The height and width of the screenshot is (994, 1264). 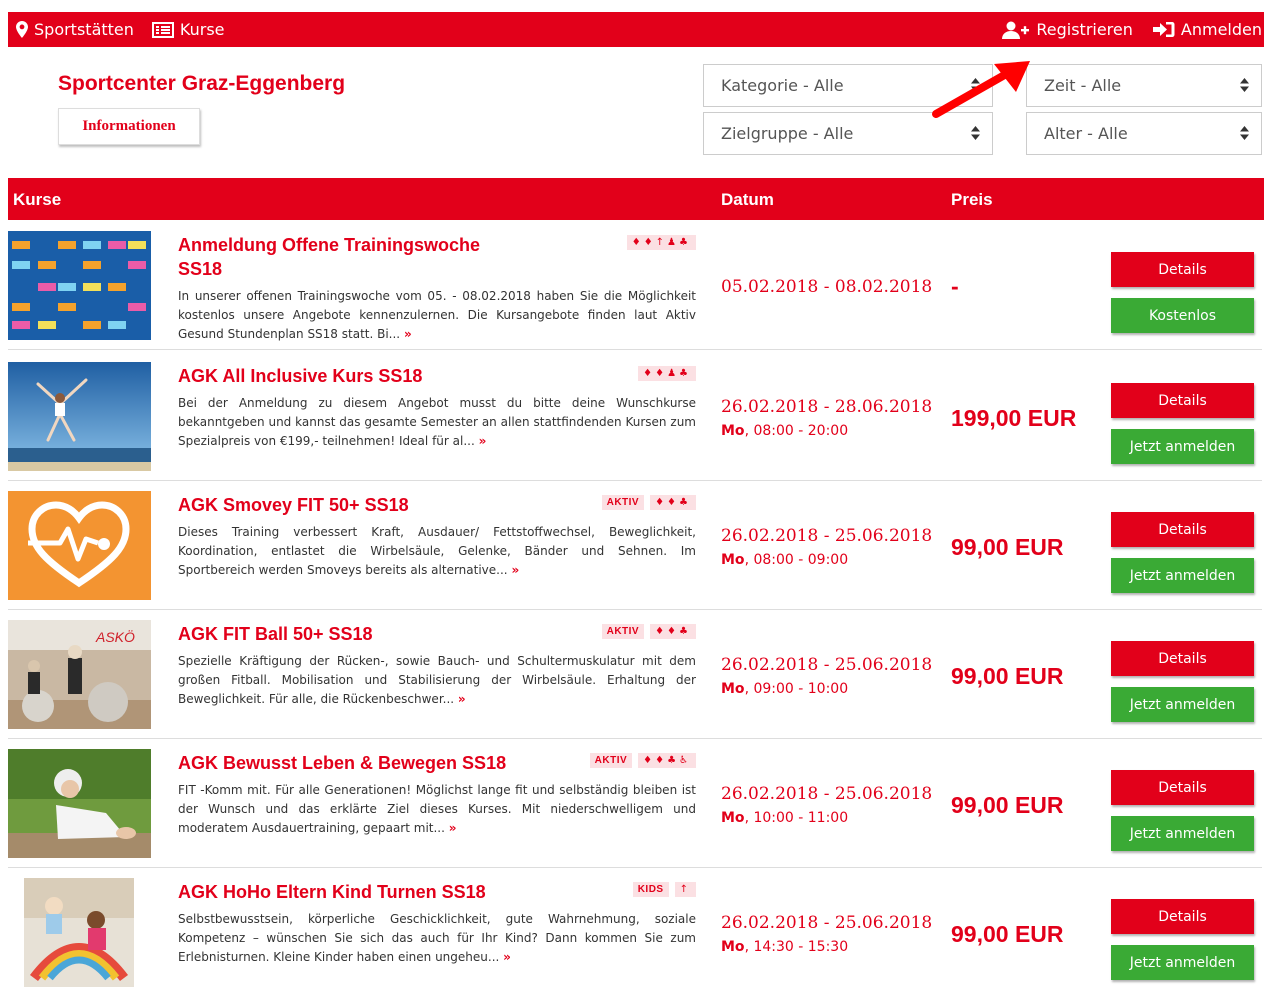 I want to click on kostenlos-button: Kostenlos, so click(x=1182, y=315).